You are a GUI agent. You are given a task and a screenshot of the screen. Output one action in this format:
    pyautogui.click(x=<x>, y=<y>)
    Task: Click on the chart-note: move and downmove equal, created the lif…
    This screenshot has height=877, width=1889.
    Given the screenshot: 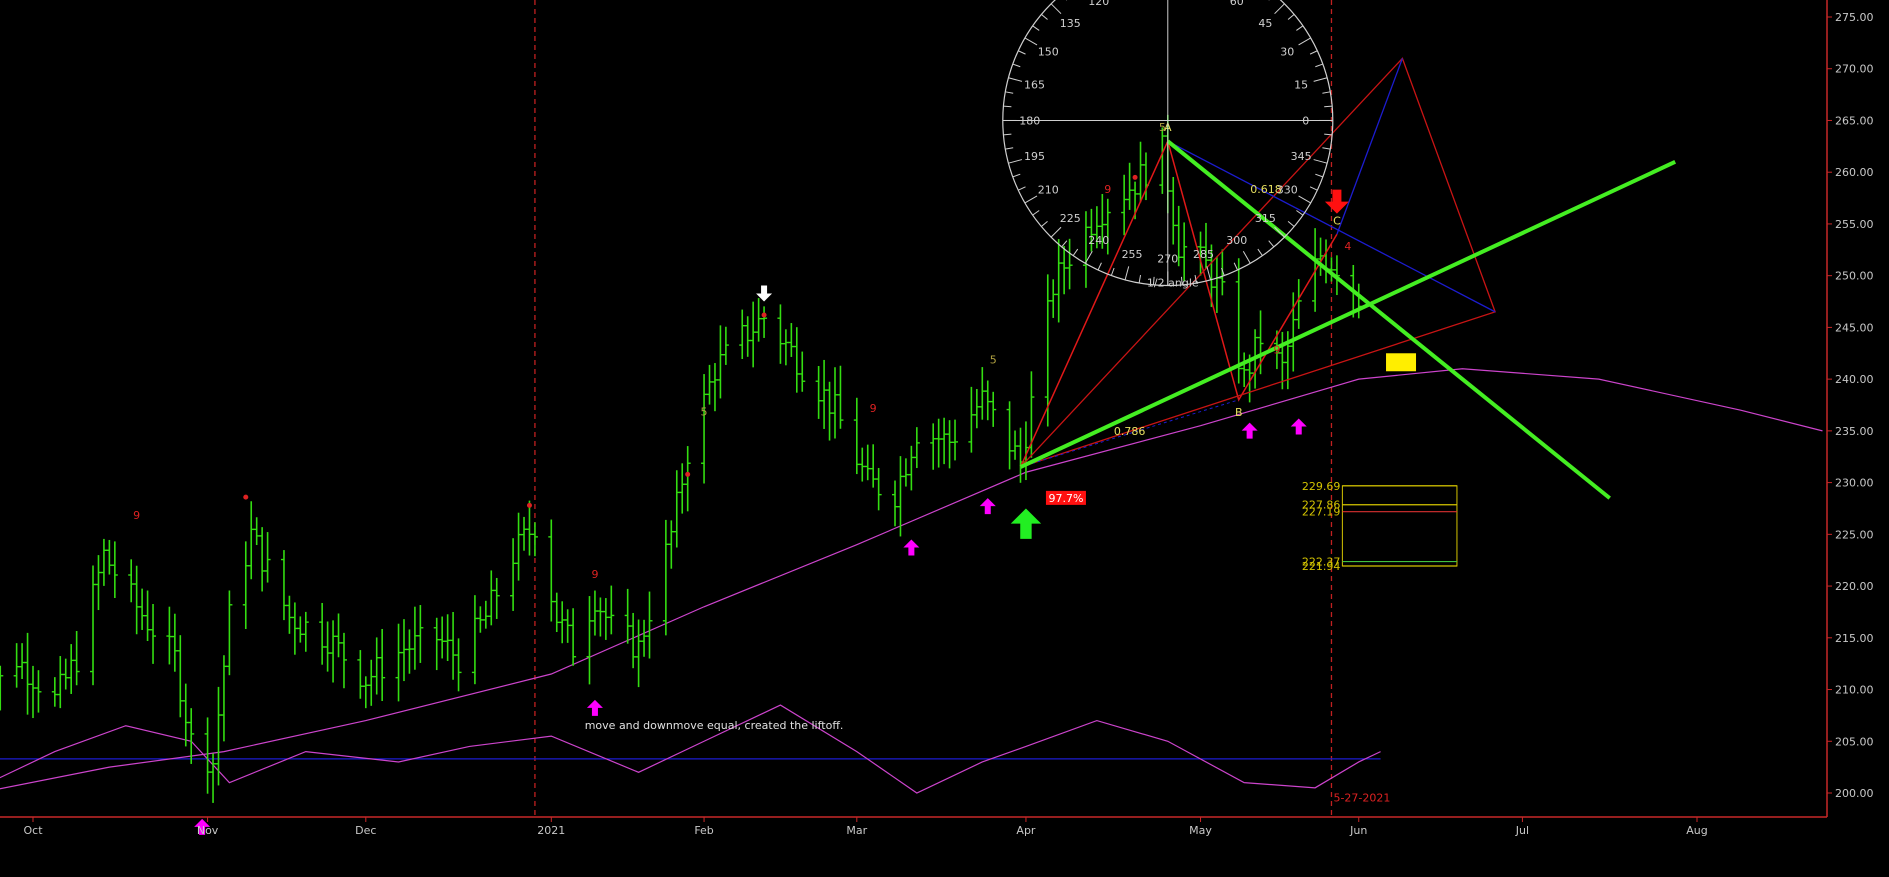 What is the action you would take?
    pyautogui.click(x=714, y=725)
    